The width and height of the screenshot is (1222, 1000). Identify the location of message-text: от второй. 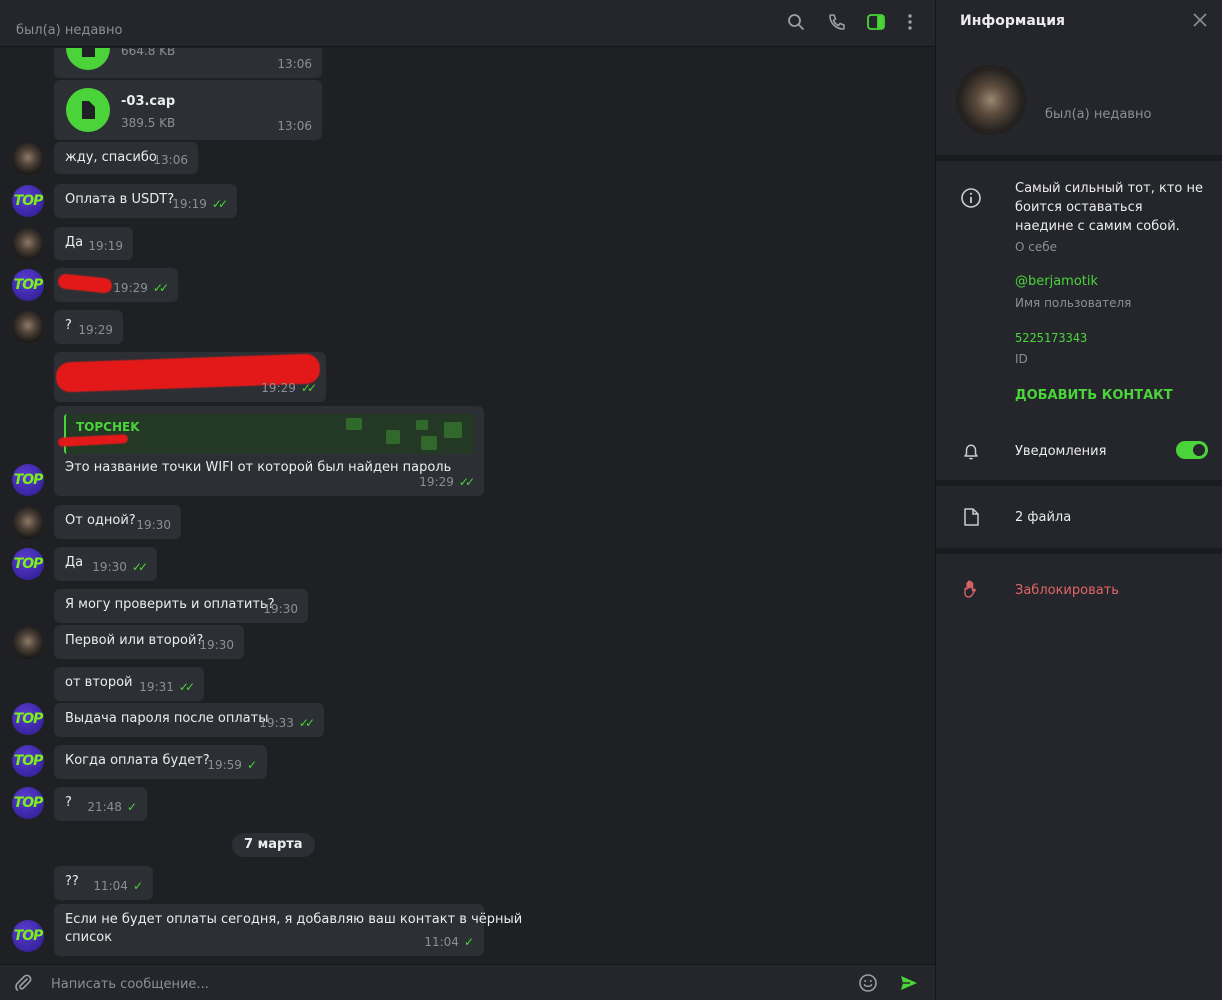
(99, 682).